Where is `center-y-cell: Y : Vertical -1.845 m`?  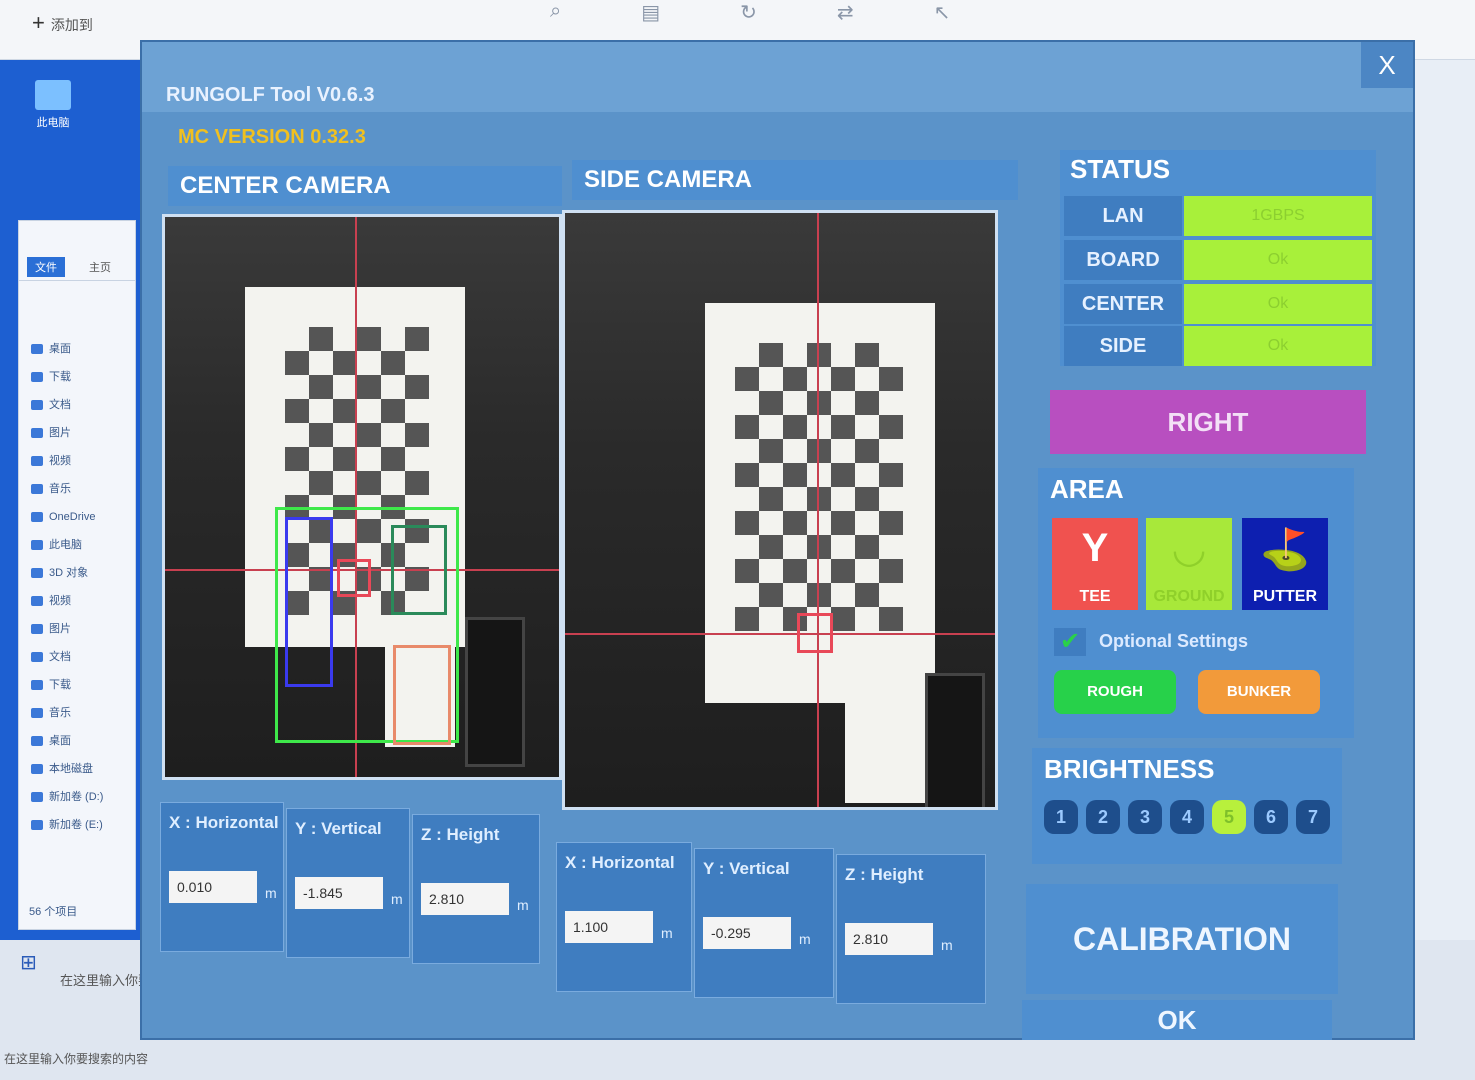
center-y-cell: Y : Vertical -1.845 m is located at coordinates (348, 883).